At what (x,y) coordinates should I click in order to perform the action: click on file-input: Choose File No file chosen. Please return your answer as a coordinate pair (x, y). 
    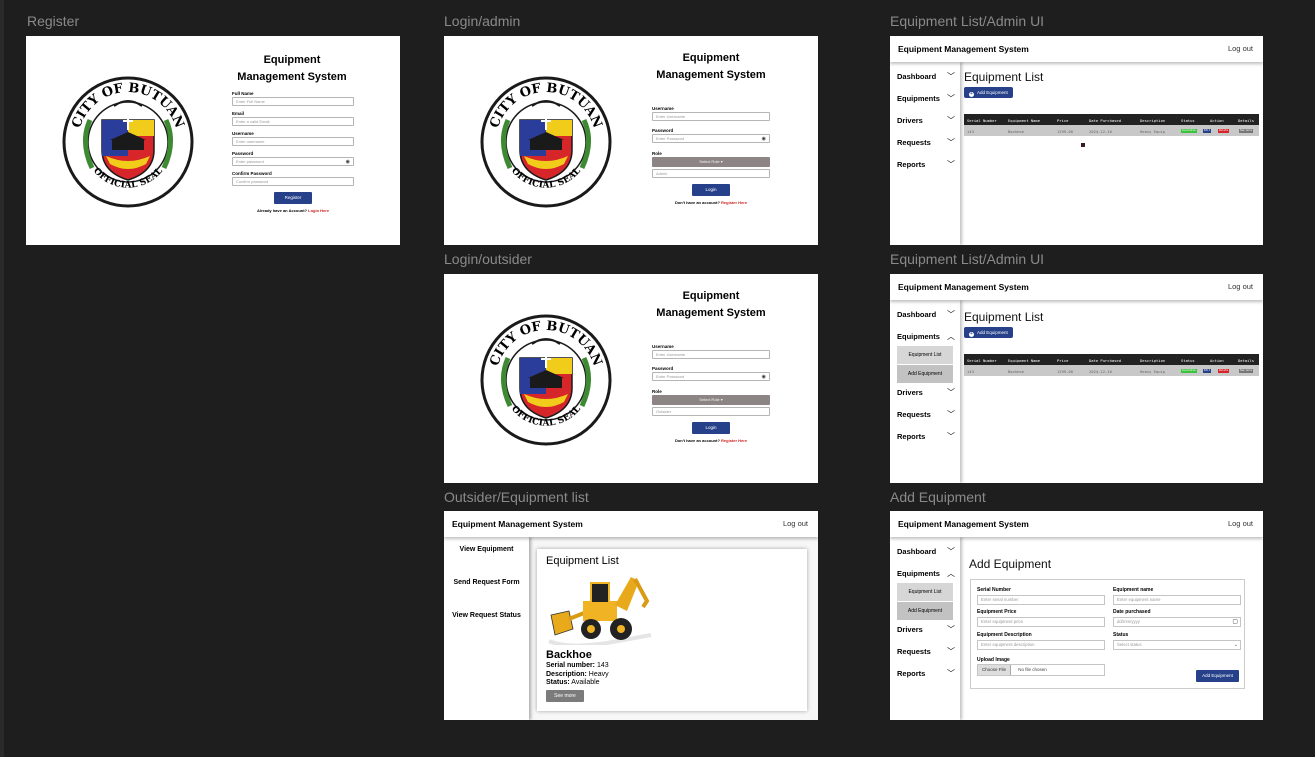
    Looking at the image, I should click on (1041, 670).